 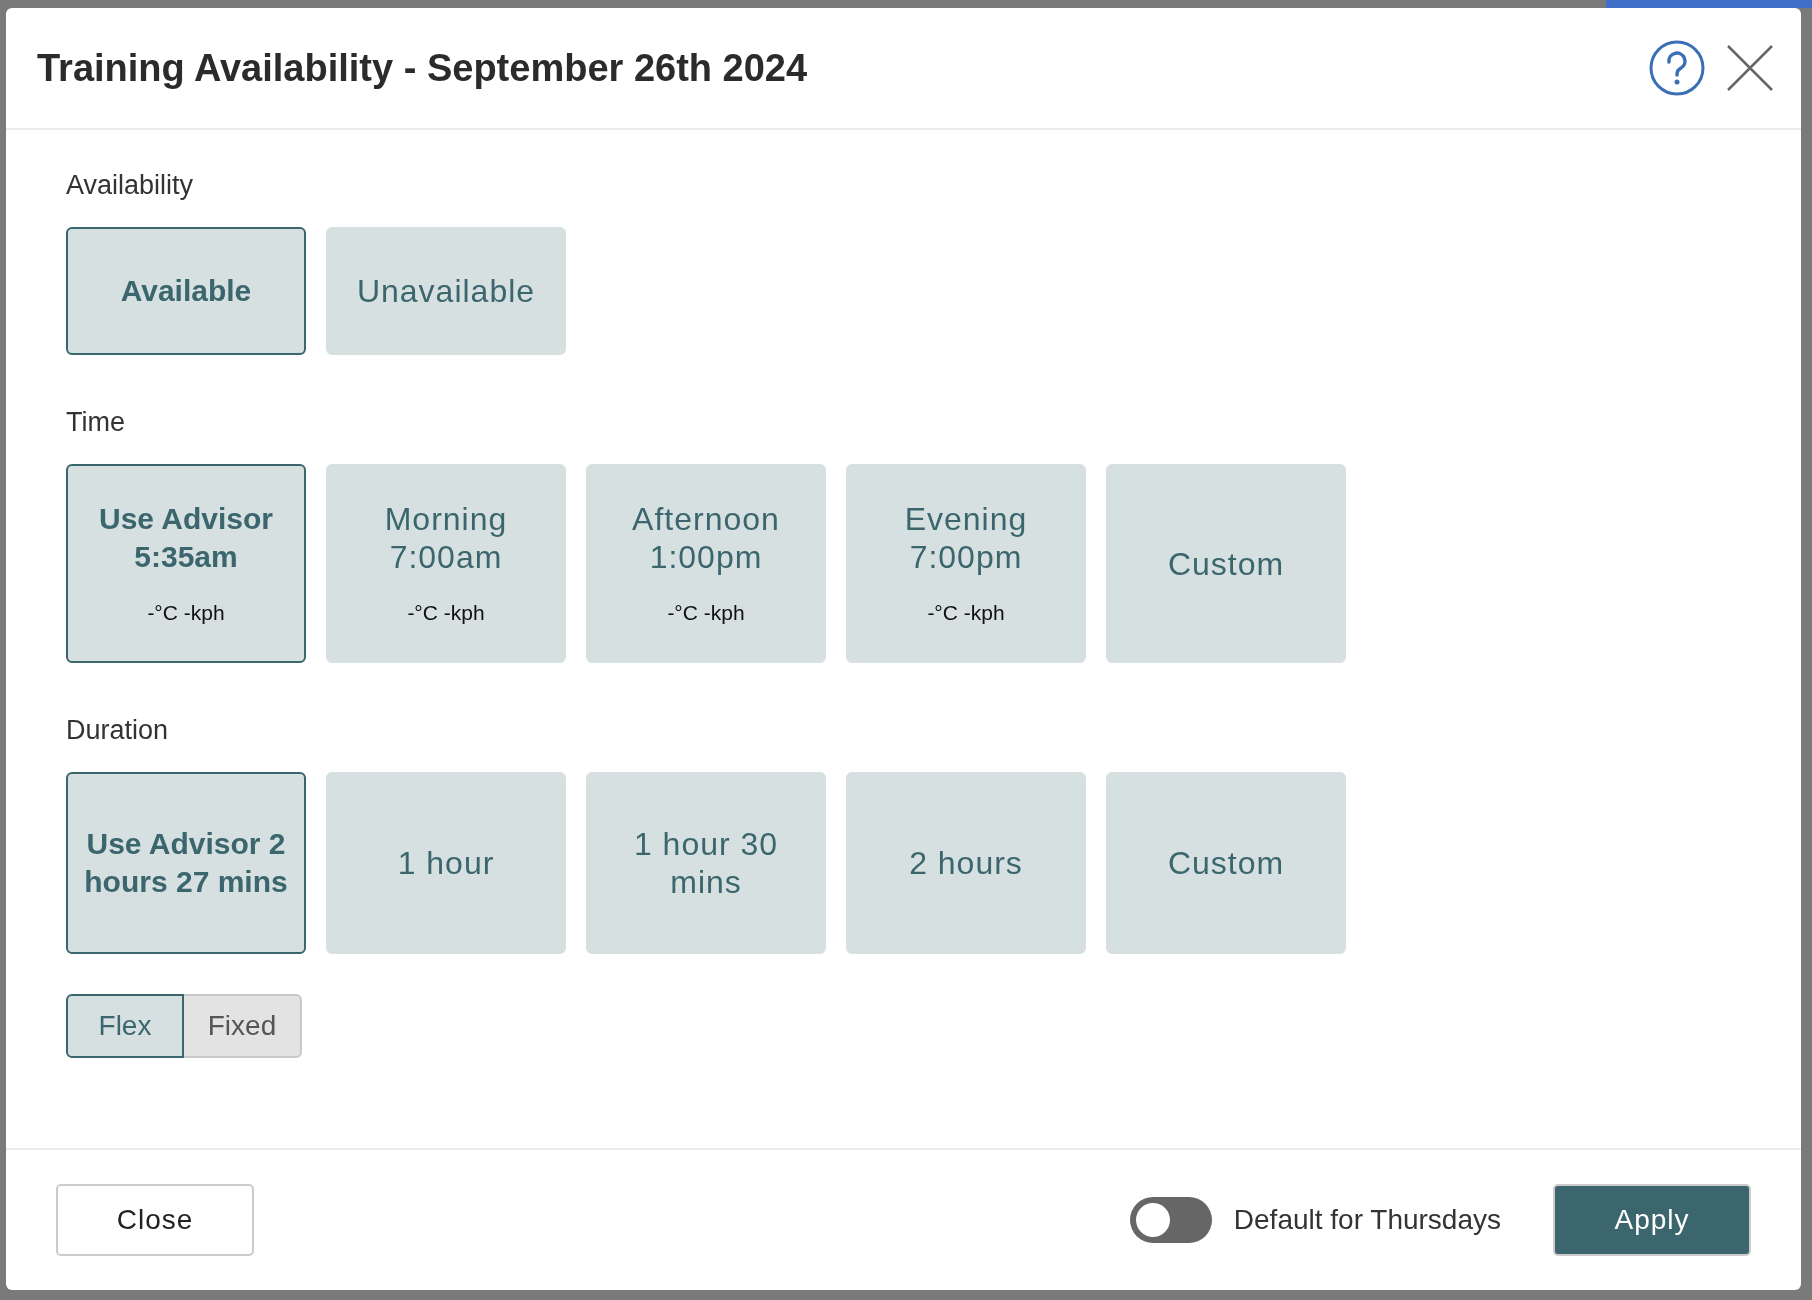 I want to click on close-icon, so click(x=1750, y=68).